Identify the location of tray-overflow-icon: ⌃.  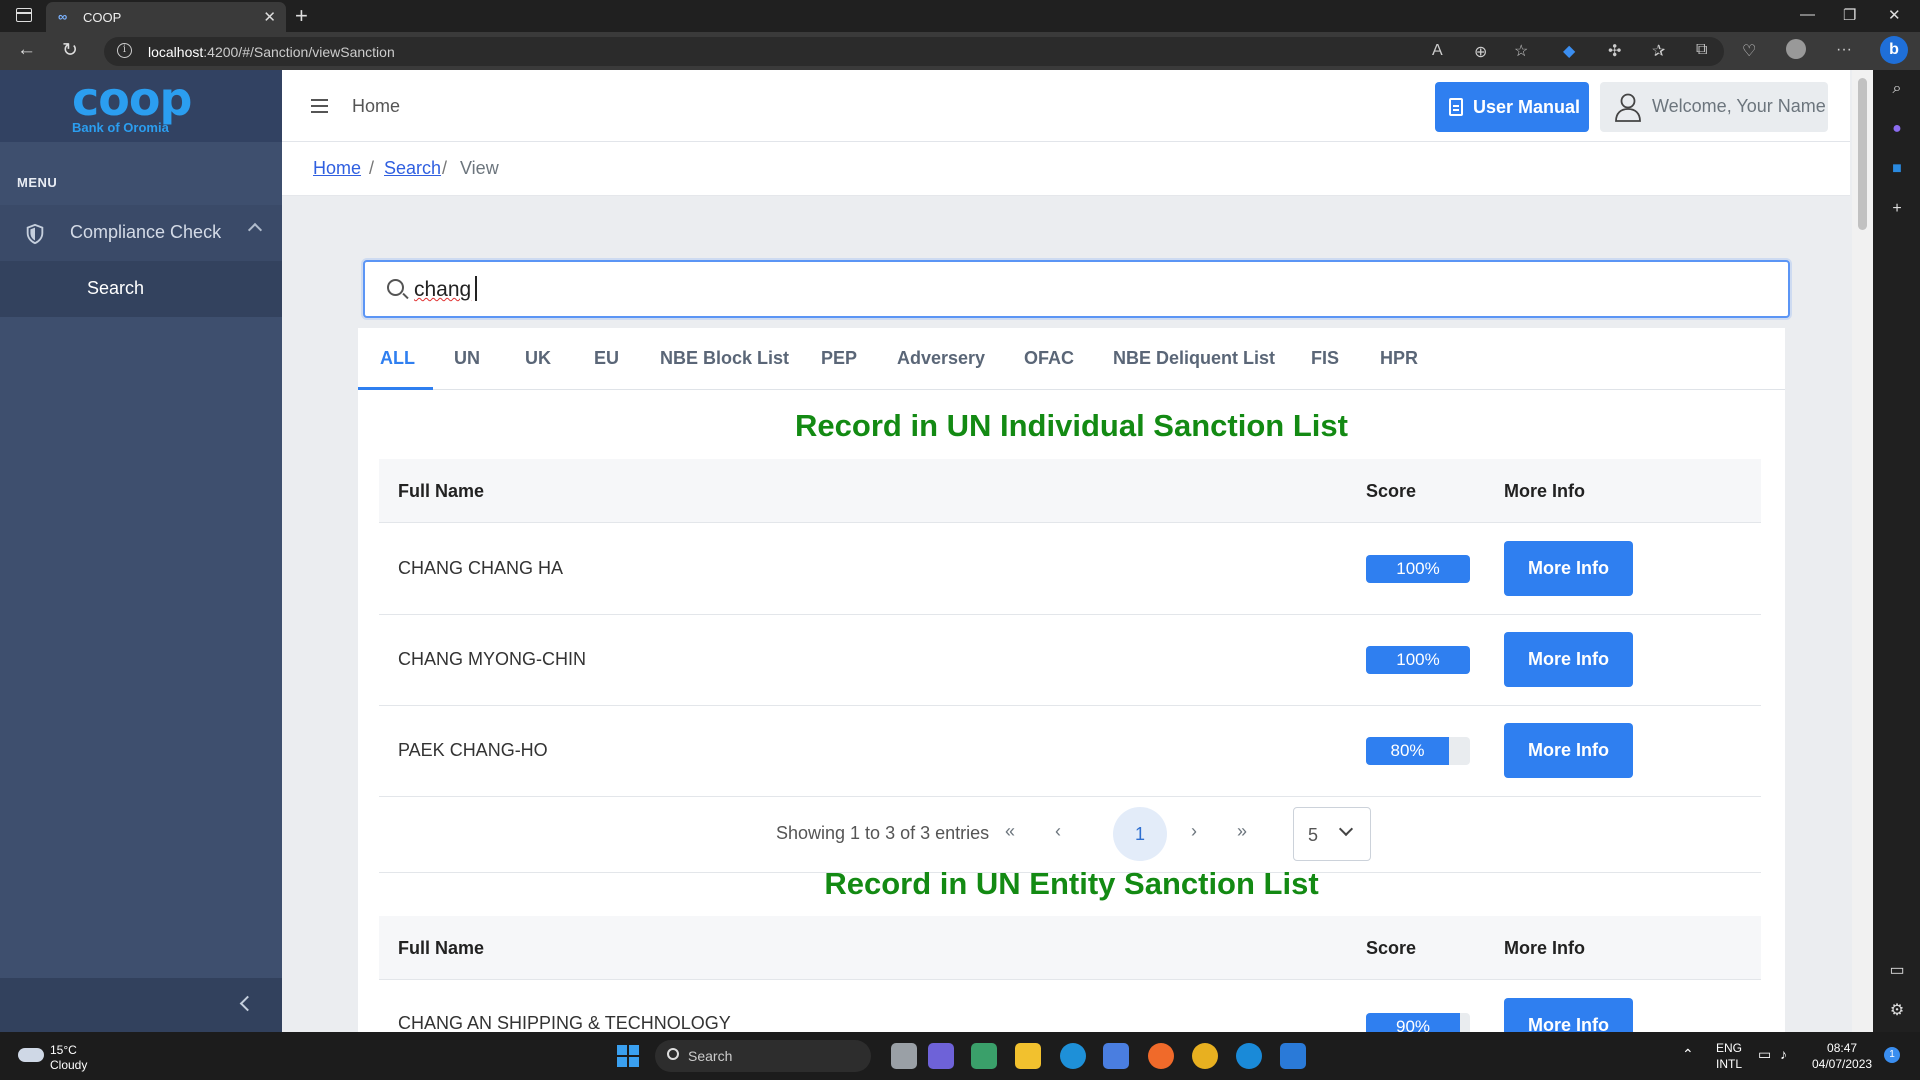
(1688, 1054).